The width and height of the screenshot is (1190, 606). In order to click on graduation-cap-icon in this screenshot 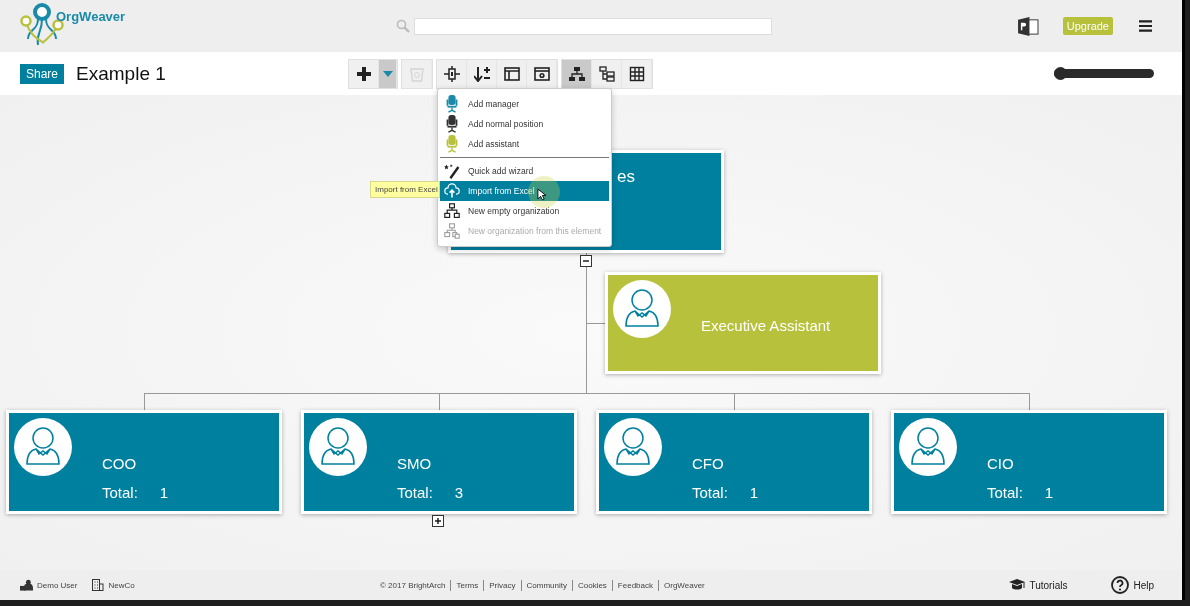, I will do `click(1017, 585)`.